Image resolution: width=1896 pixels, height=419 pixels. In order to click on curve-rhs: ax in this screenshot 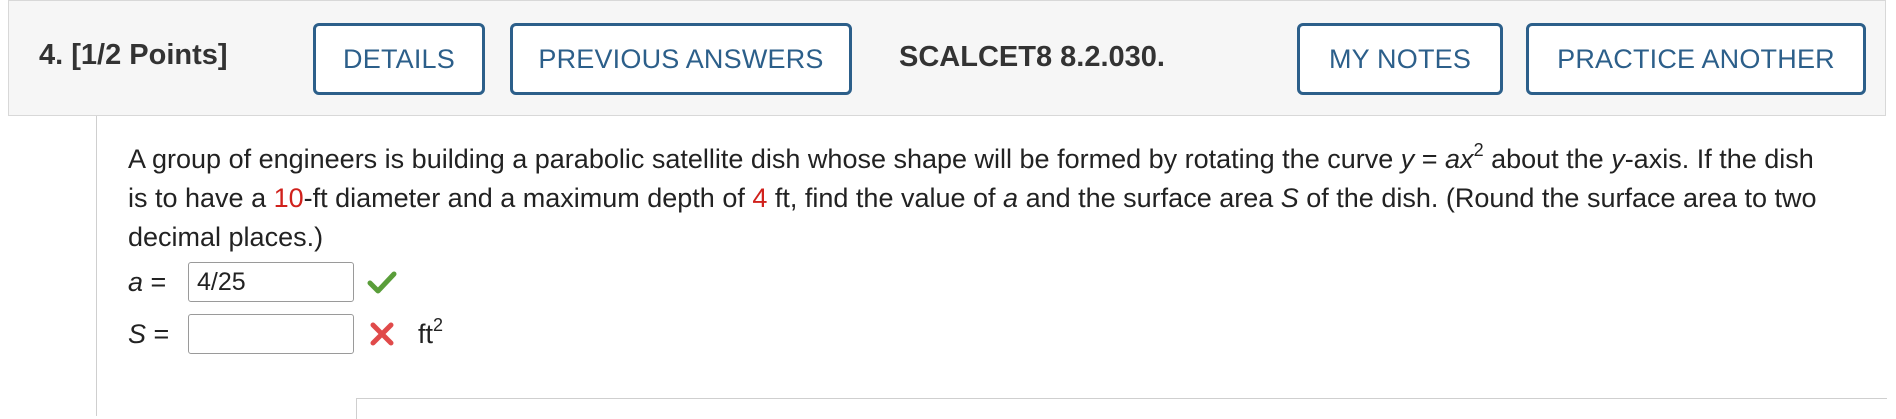, I will do `click(1459, 159)`.